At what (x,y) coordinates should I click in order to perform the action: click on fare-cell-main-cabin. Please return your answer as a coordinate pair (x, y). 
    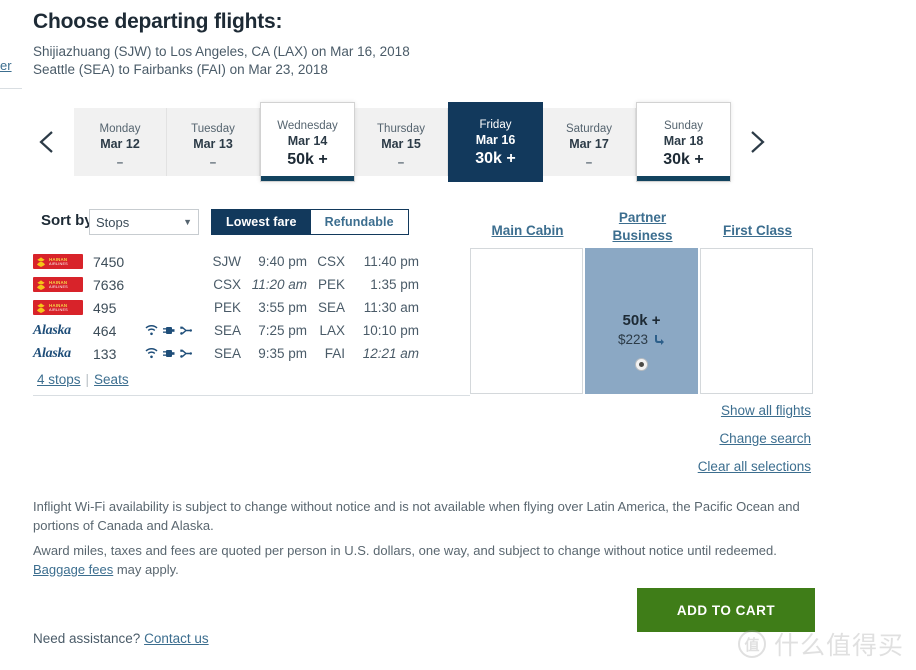
    Looking at the image, I should click on (526, 321).